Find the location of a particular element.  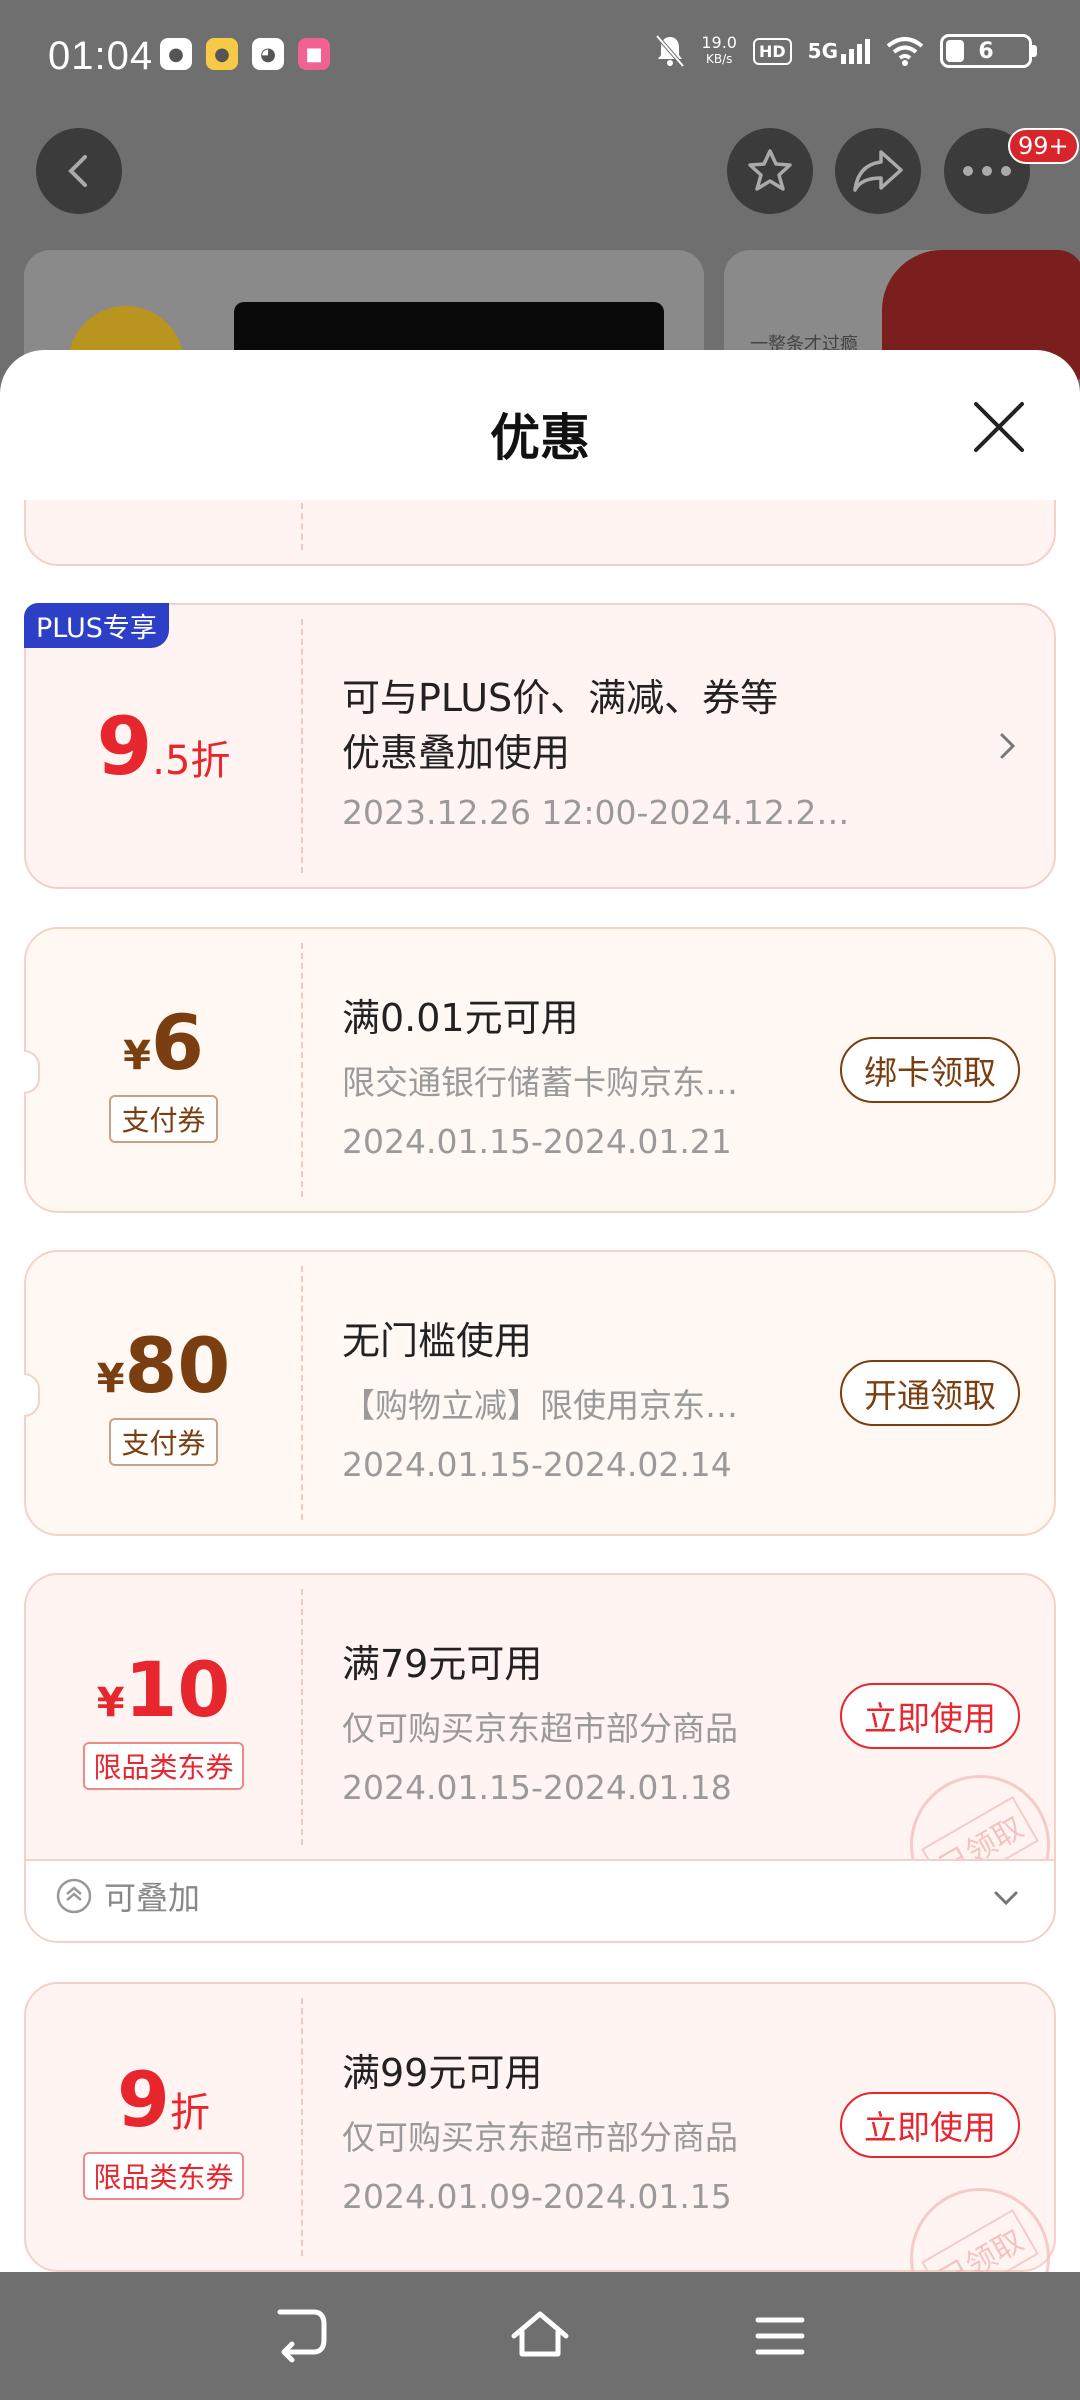

bind-card-claim-button: 绑卡领取 is located at coordinates (930, 1070).